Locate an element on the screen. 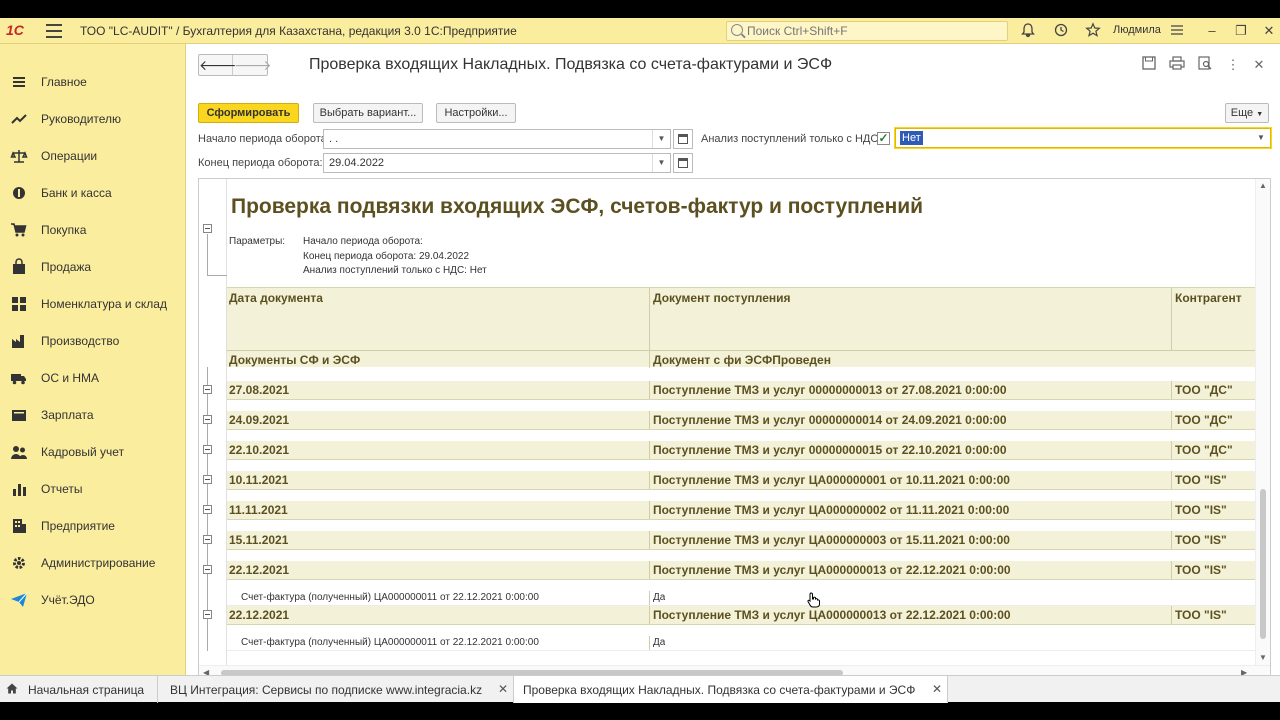  sidebar-item-operations: Операции is located at coordinates (93, 156).